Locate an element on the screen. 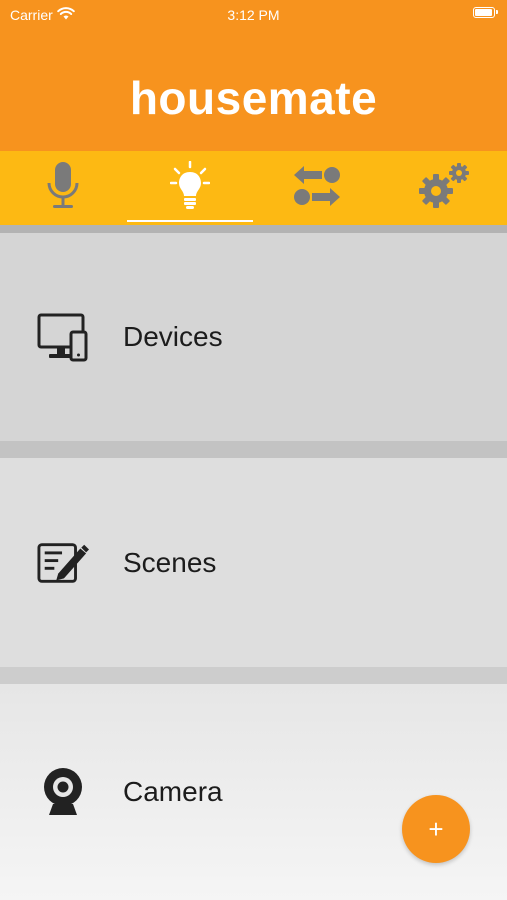 The image size is (507, 900). tab-bar is located at coordinates (253, 188).